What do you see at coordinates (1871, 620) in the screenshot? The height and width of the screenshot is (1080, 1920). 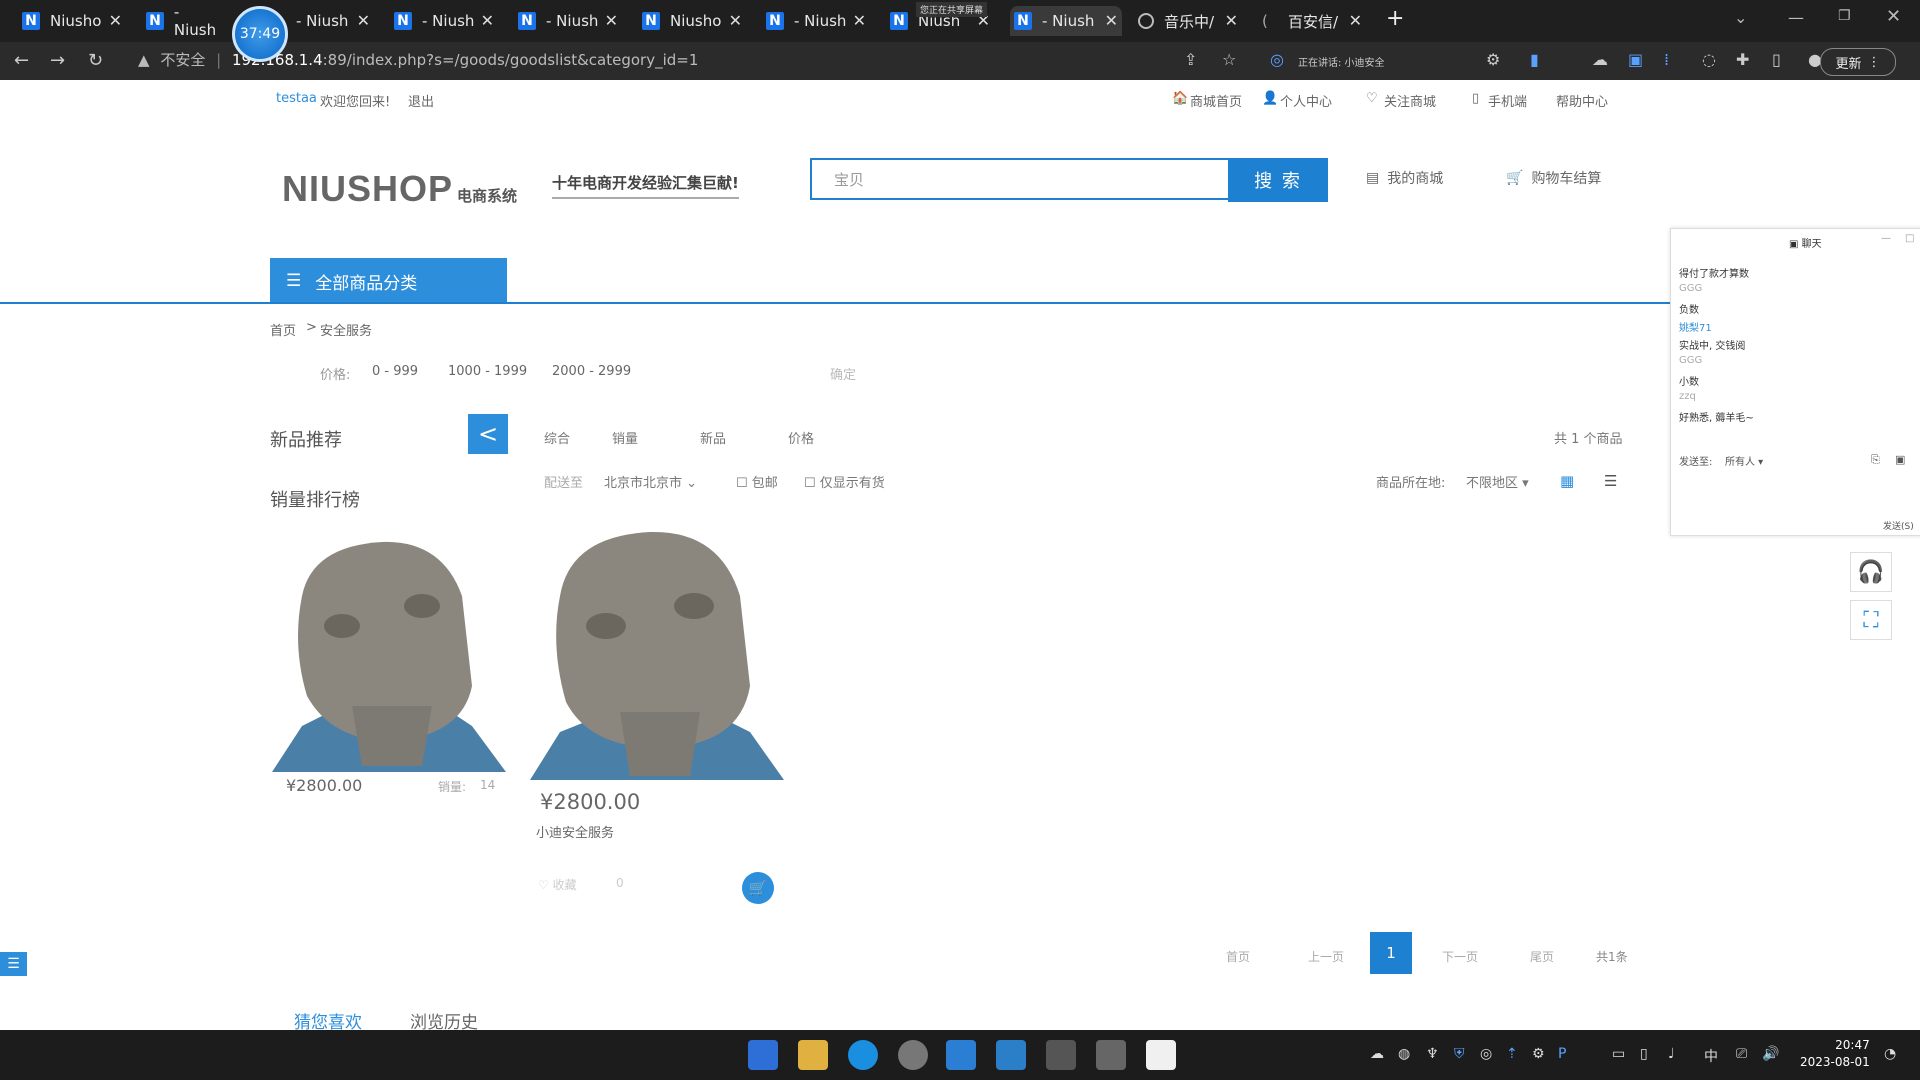 I see `scan-icon: ⛶` at bounding box center [1871, 620].